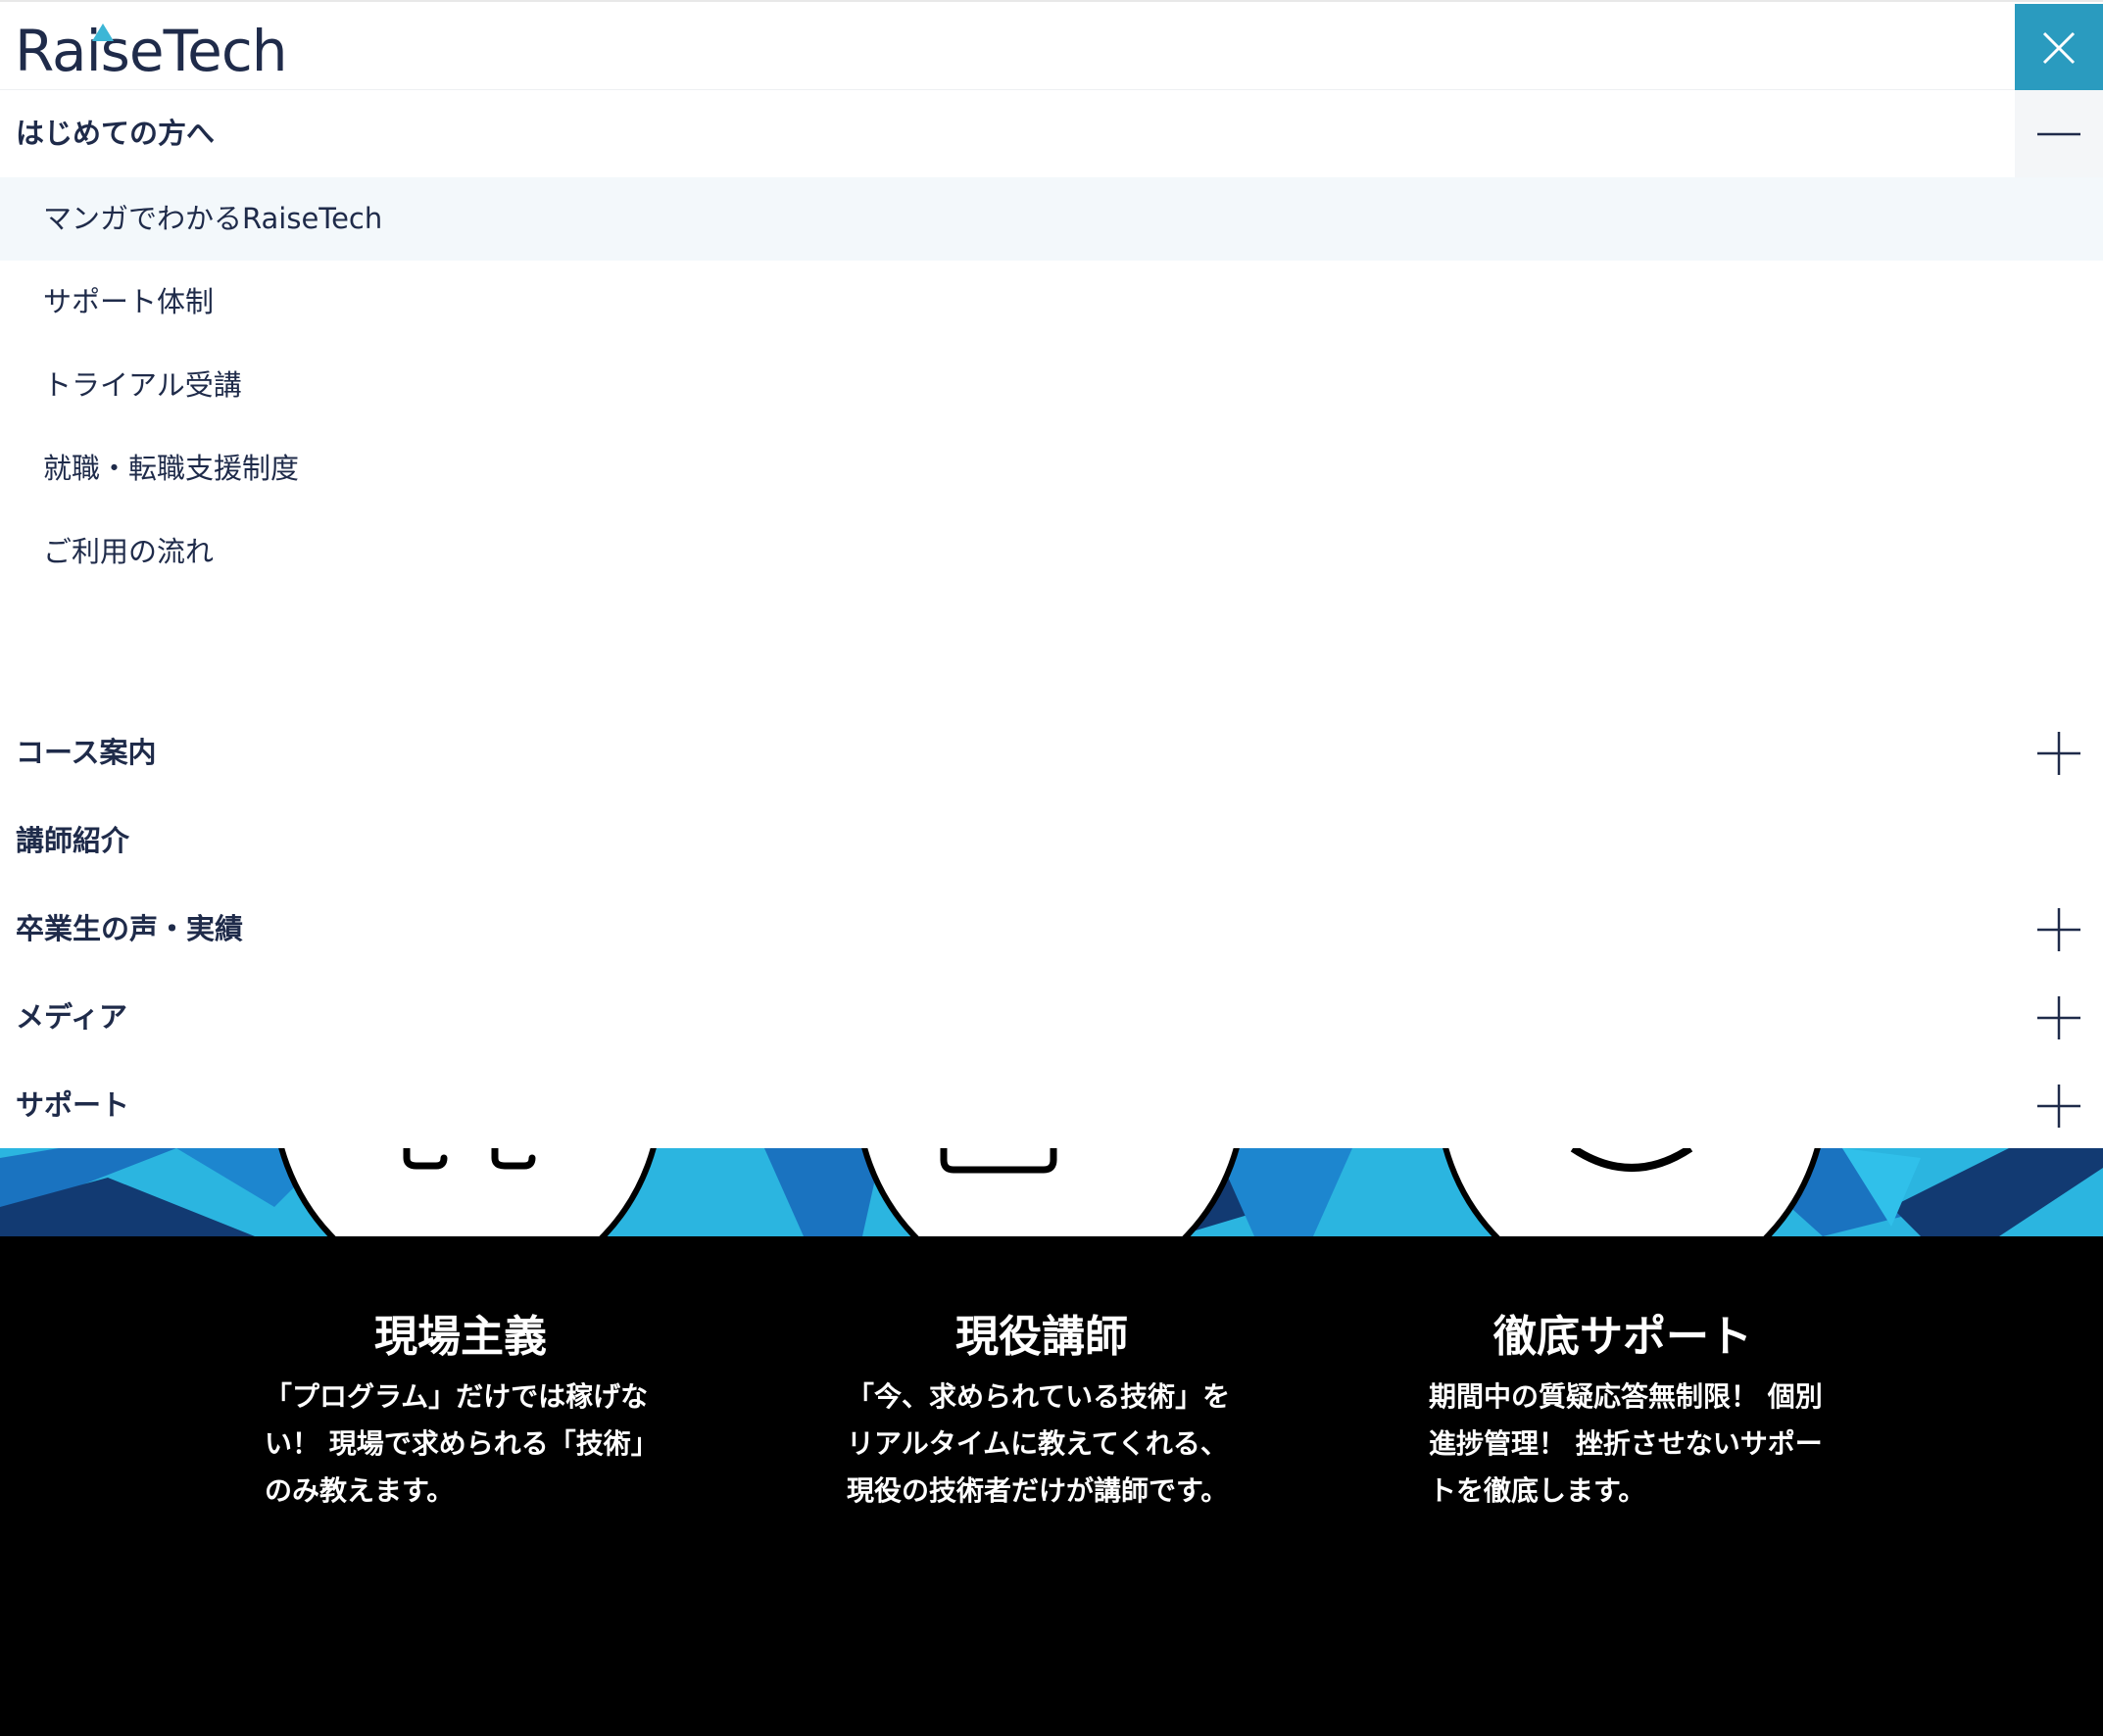  I want to click on menu-section-support: サポート, so click(1051, 1106).